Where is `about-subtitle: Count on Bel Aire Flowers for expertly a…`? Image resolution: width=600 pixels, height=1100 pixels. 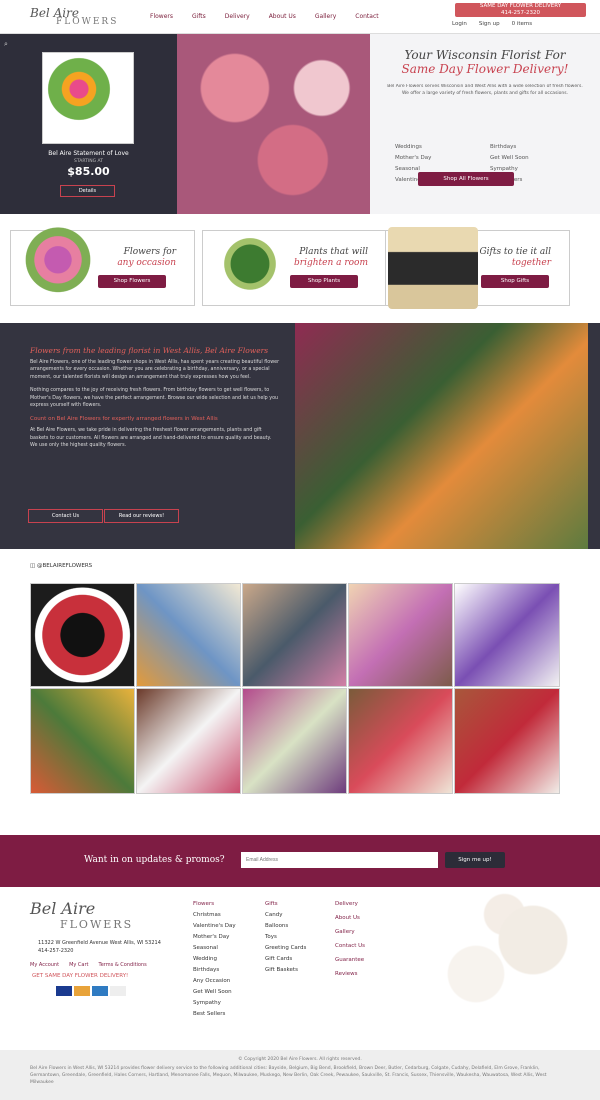 about-subtitle: Count on Bel Aire Flowers for expertly a… is located at coordinates (124, 418).